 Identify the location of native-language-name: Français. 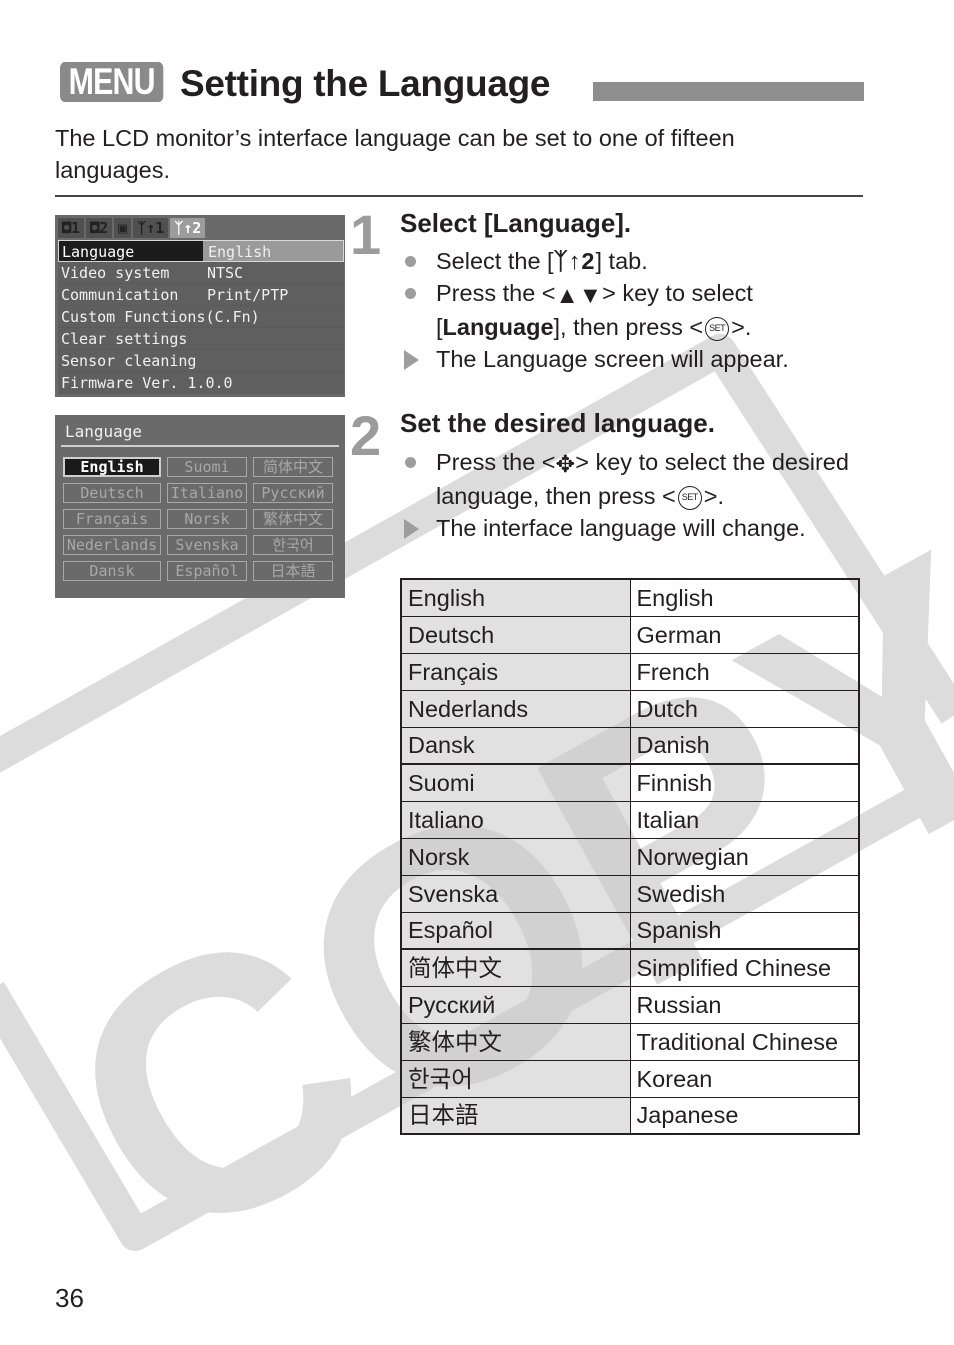
(515, 671).